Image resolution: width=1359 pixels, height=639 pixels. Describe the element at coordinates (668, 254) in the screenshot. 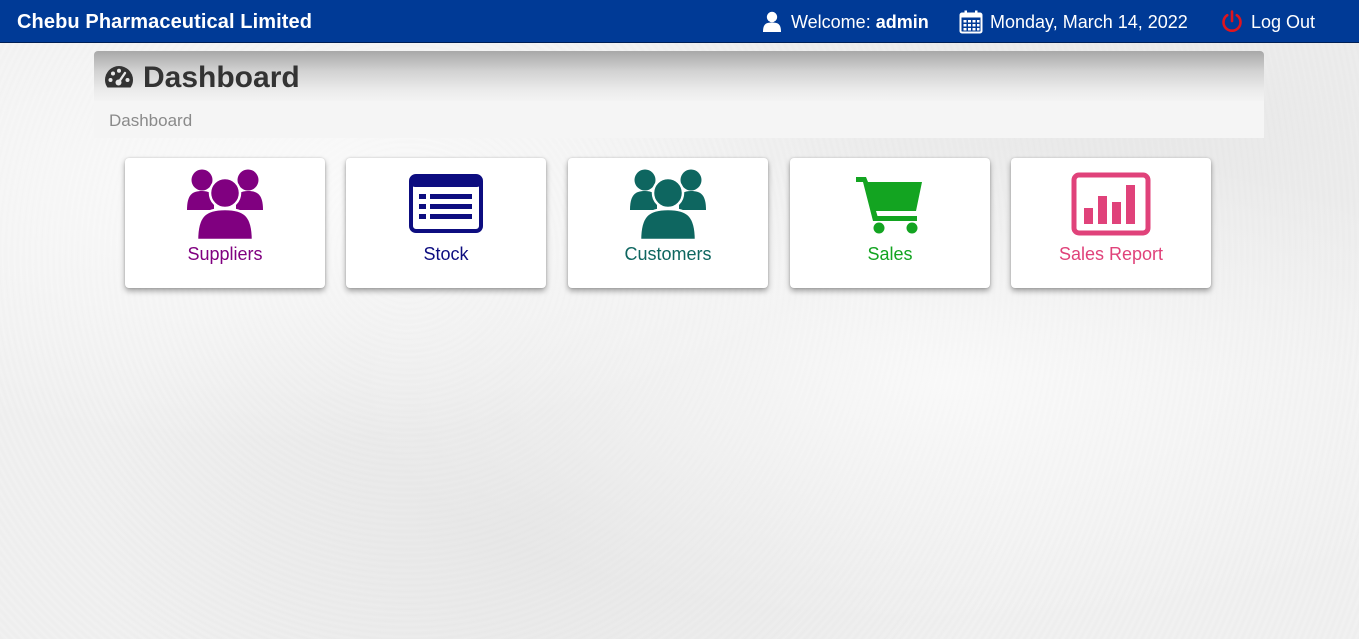

I see `tile-label: Customers` at that location.